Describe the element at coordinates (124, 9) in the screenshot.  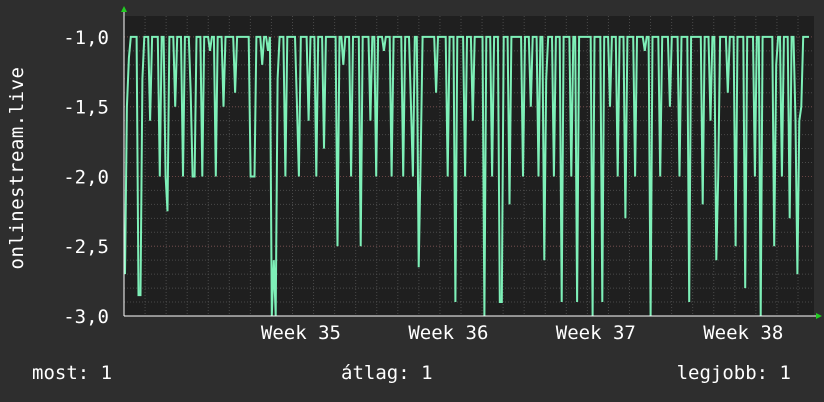
I see `y-axis-arrow` at that location.